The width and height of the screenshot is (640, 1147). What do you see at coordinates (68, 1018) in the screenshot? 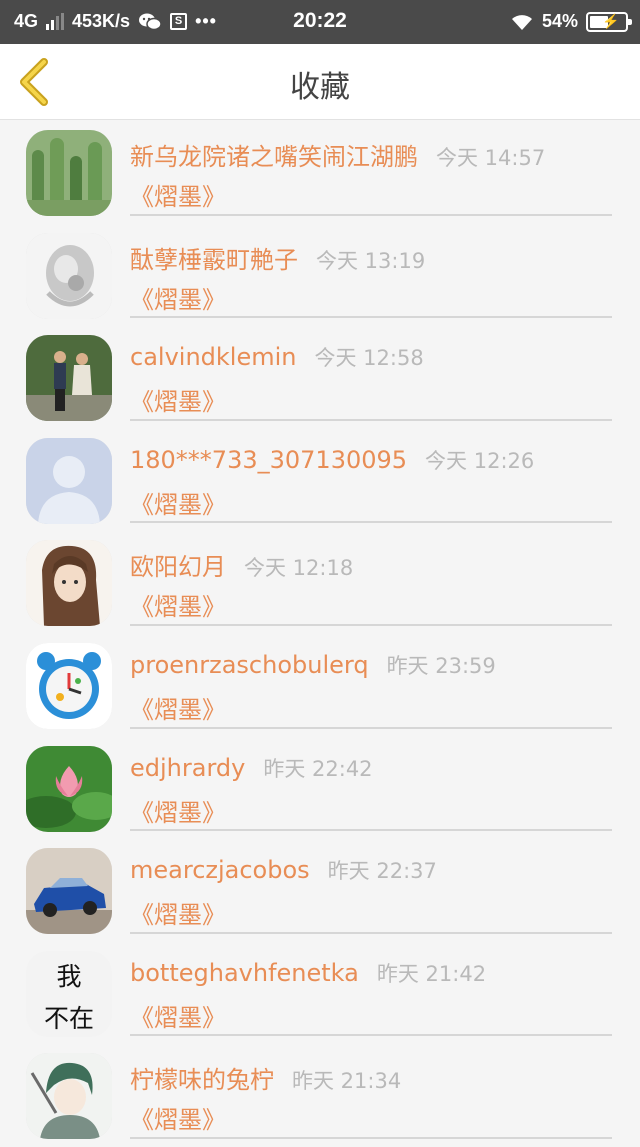
I see `avatar-text-line-2: 不在` at bounding box center [68, 1018].